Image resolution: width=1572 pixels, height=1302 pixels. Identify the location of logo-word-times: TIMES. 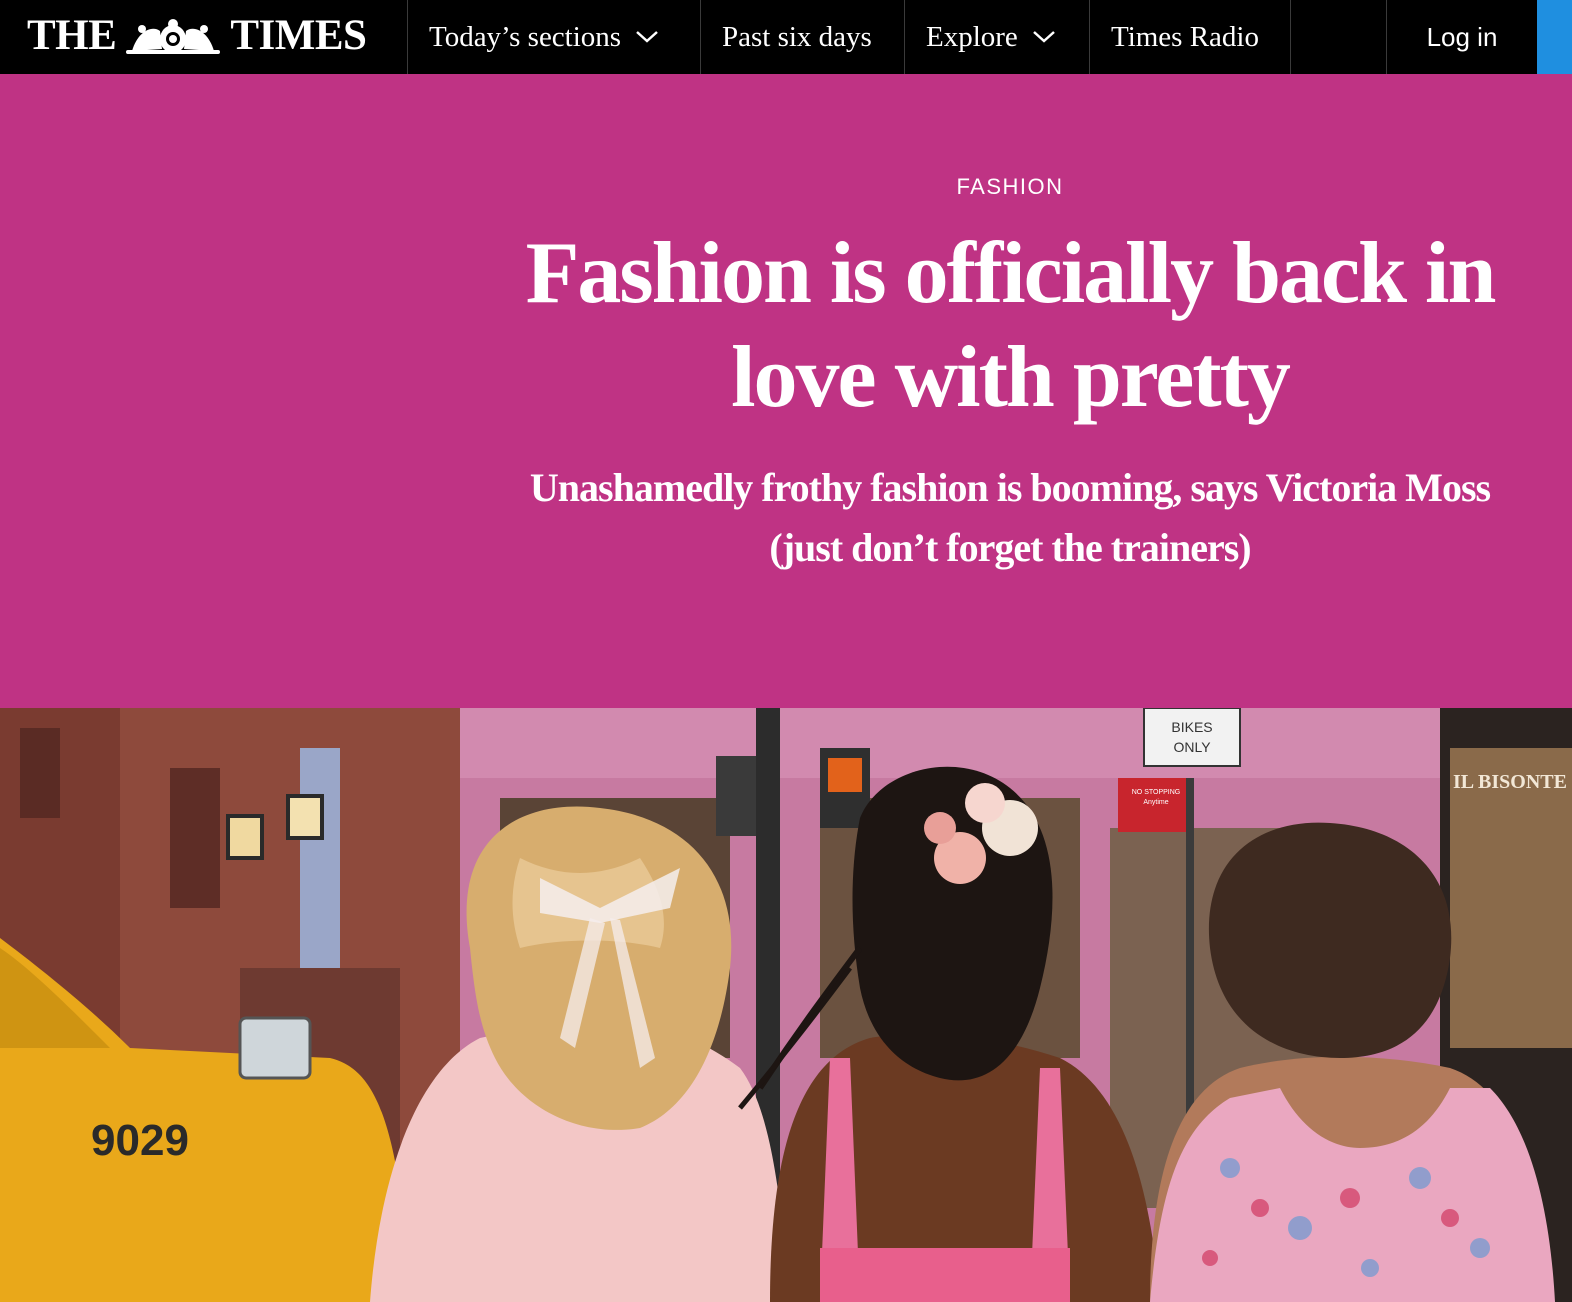
(298, 35).